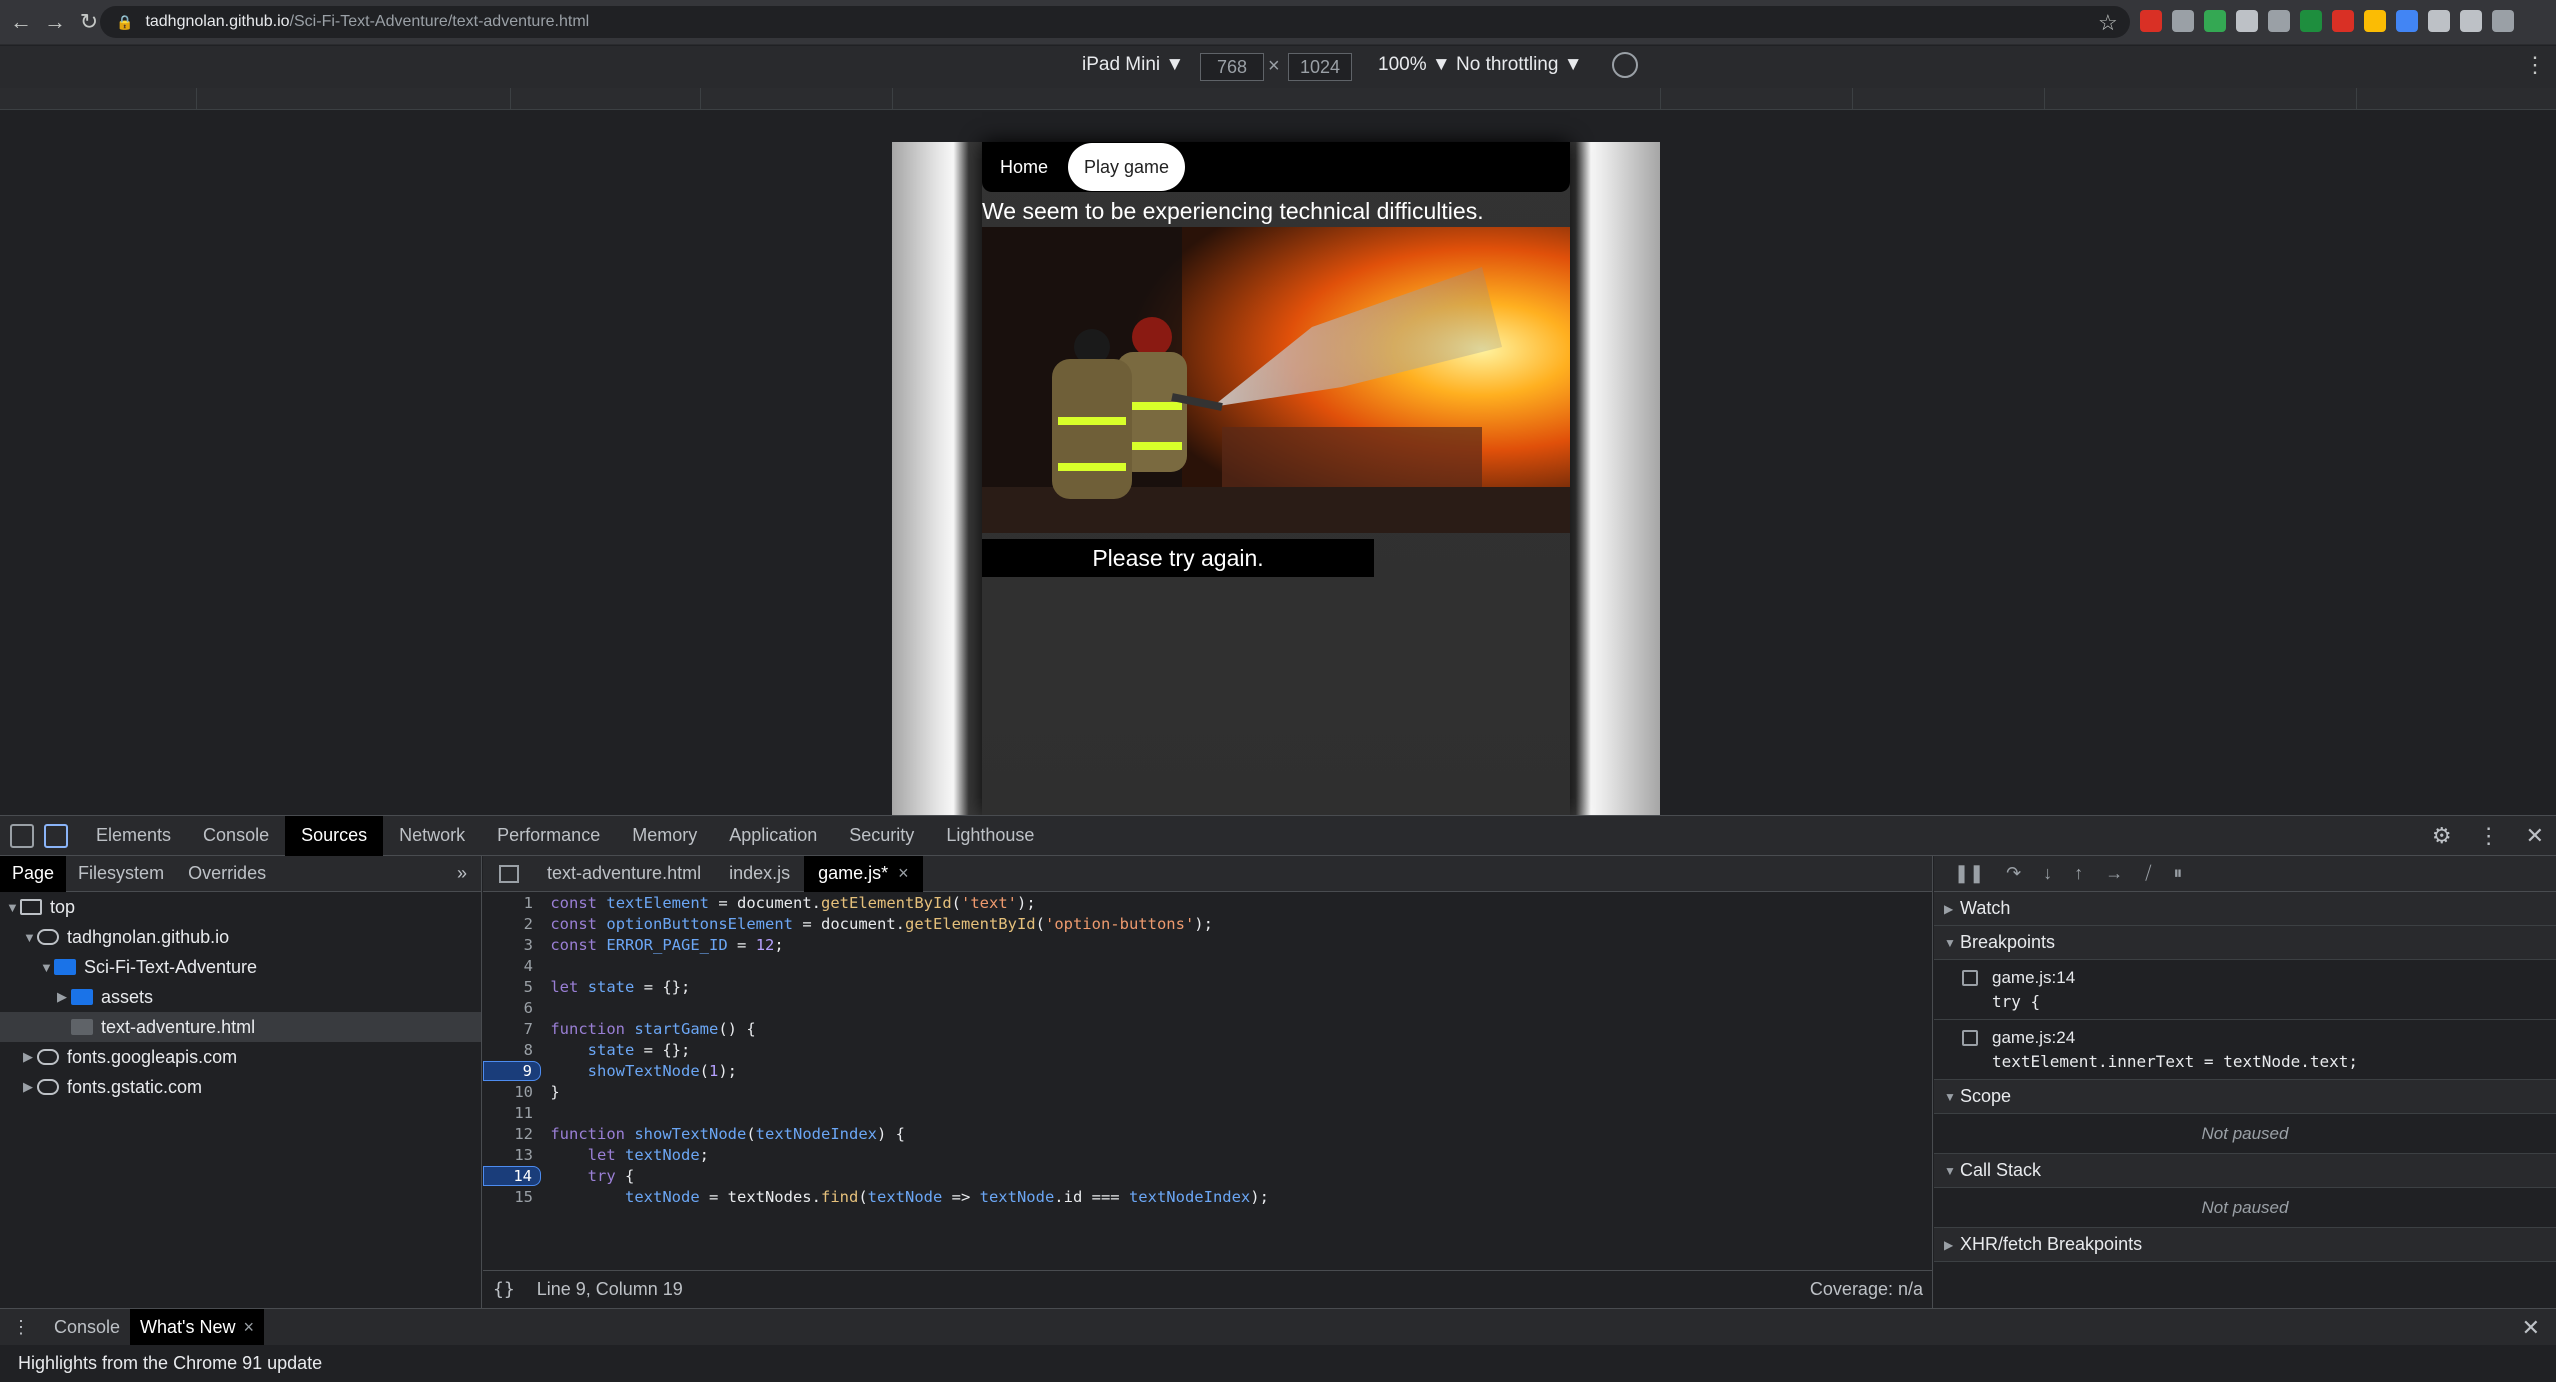 Image resolution: width=2556 pixels, height=1382 pixels. Describe the element at coordinates (509, 873) in the screenshot. I see `toggle-navigator-icon` at that location.